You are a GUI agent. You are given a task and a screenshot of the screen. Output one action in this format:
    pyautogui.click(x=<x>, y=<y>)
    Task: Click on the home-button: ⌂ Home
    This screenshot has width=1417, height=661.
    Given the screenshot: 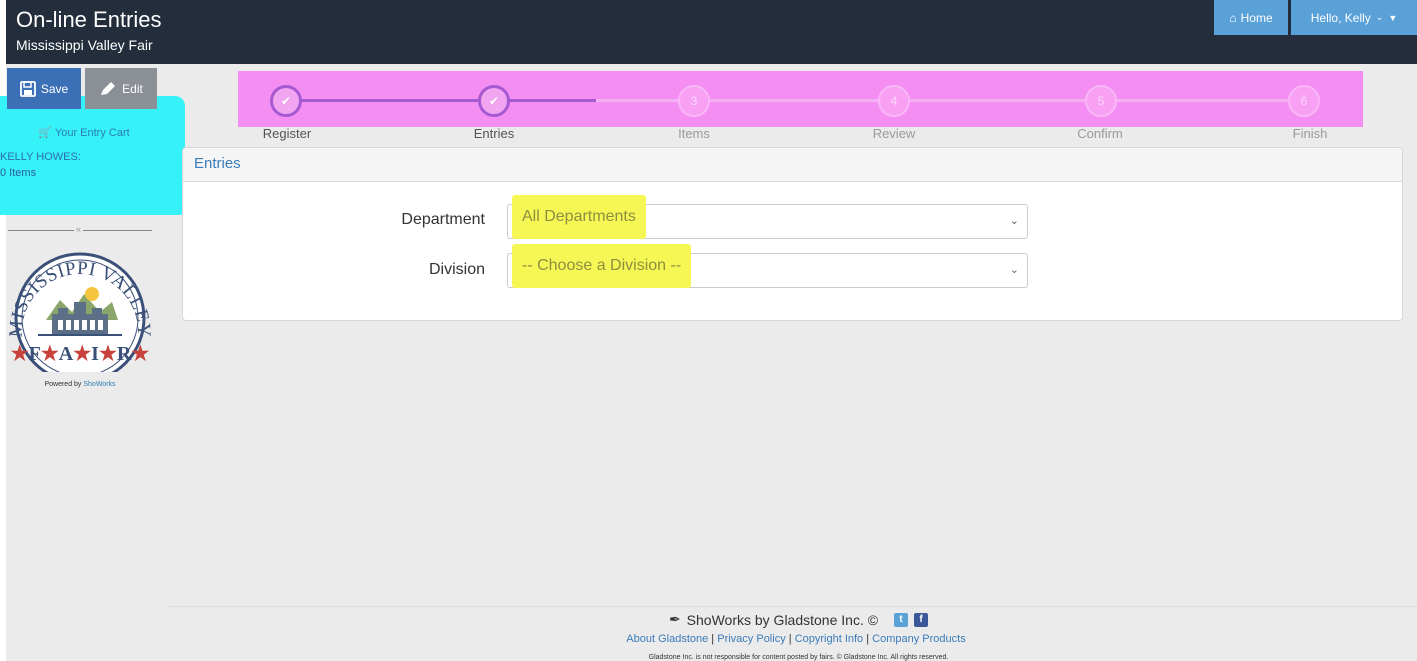 What is the action you would take?
    pyautogui.click(x=1251, y=17)
    